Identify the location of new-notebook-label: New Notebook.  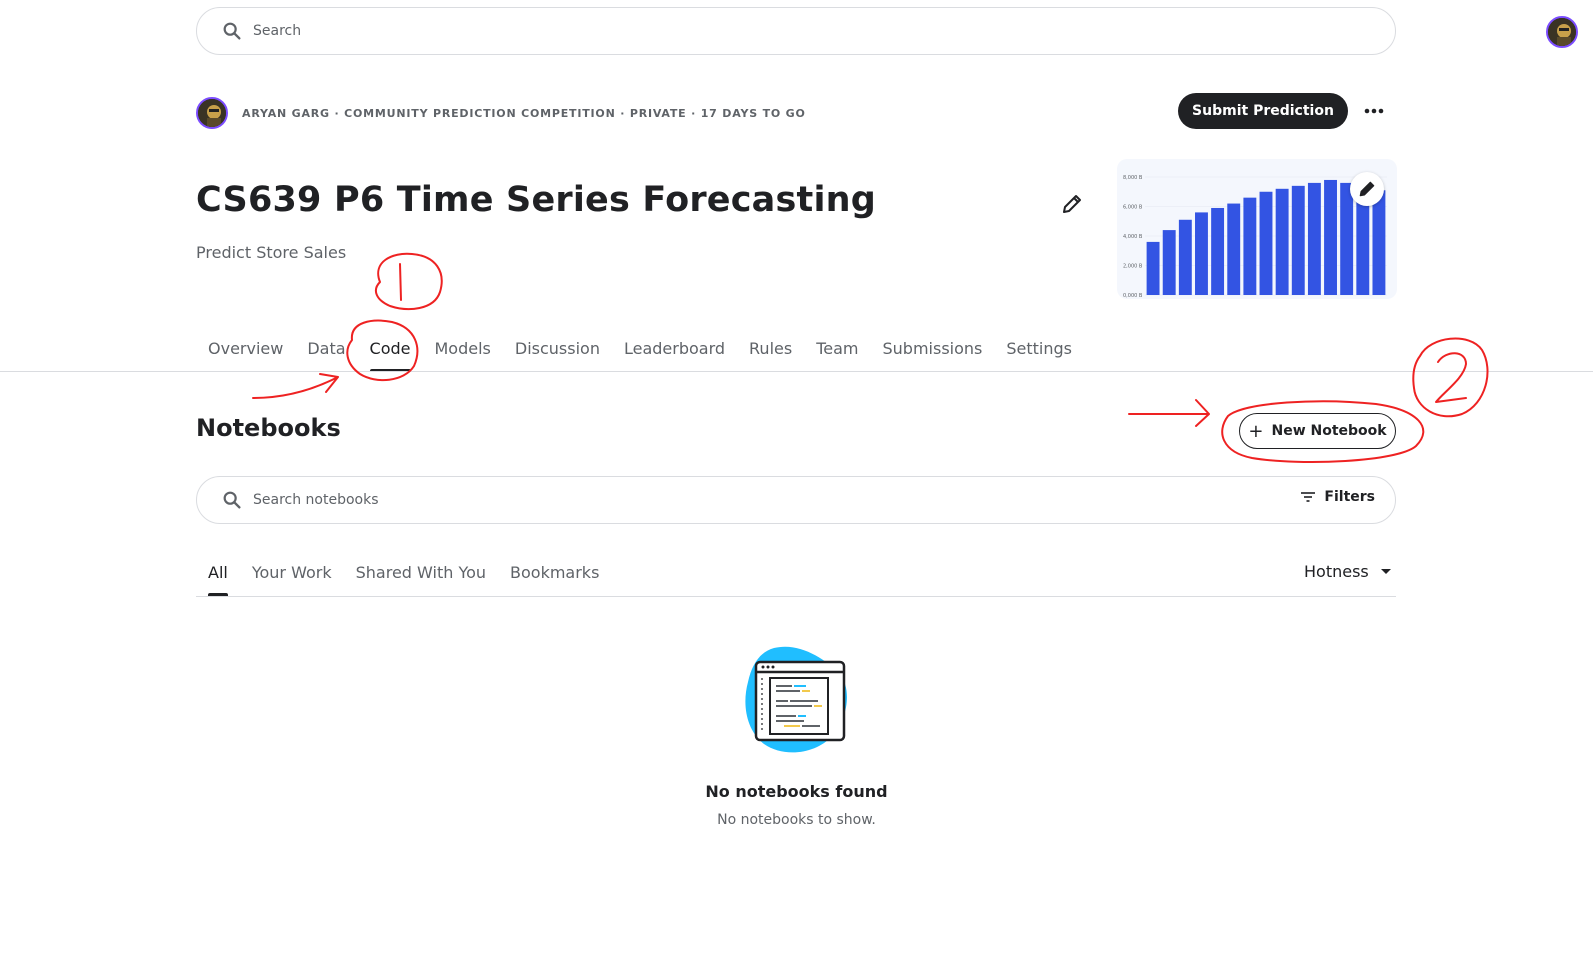
(1329, 431).